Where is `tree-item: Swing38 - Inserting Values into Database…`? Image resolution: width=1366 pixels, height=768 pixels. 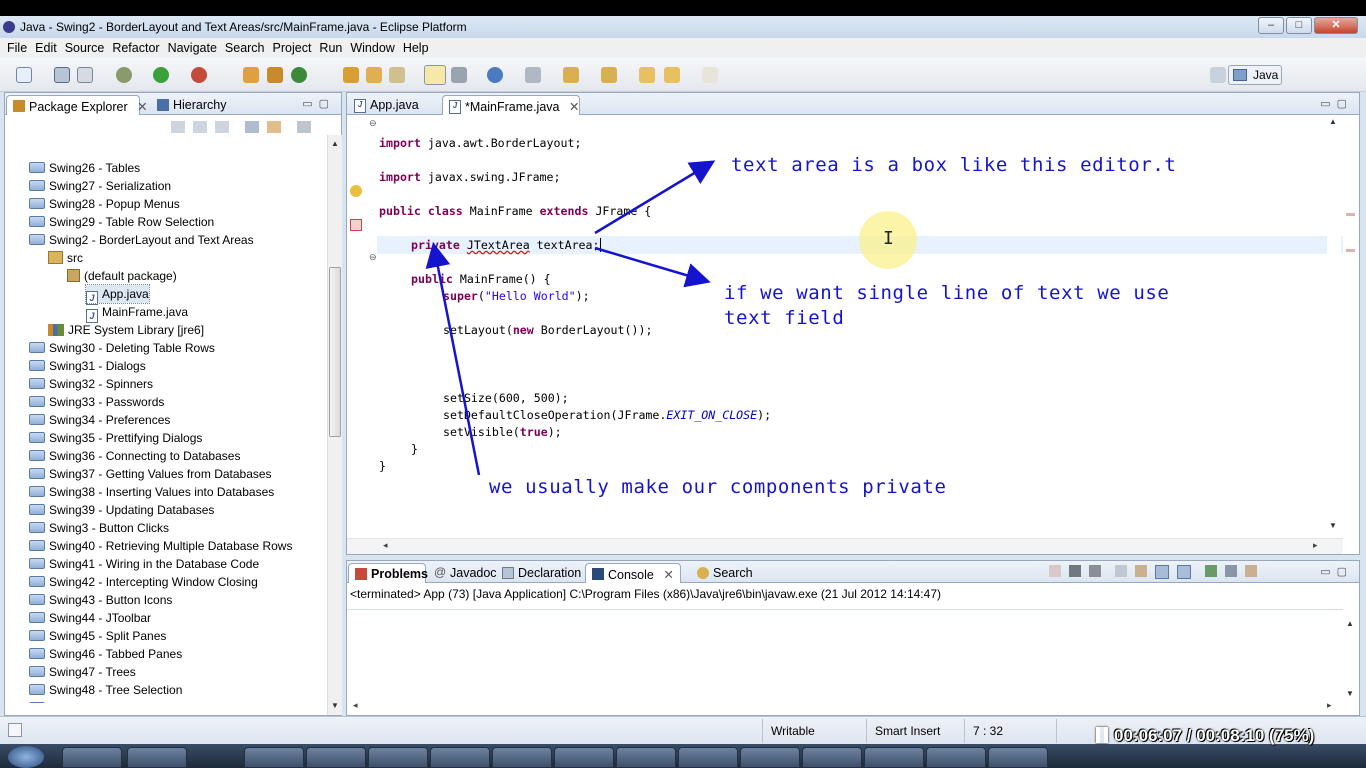
tree-item: Swing38 - Inserting Values into Database… is located at coordinates (151, 492).